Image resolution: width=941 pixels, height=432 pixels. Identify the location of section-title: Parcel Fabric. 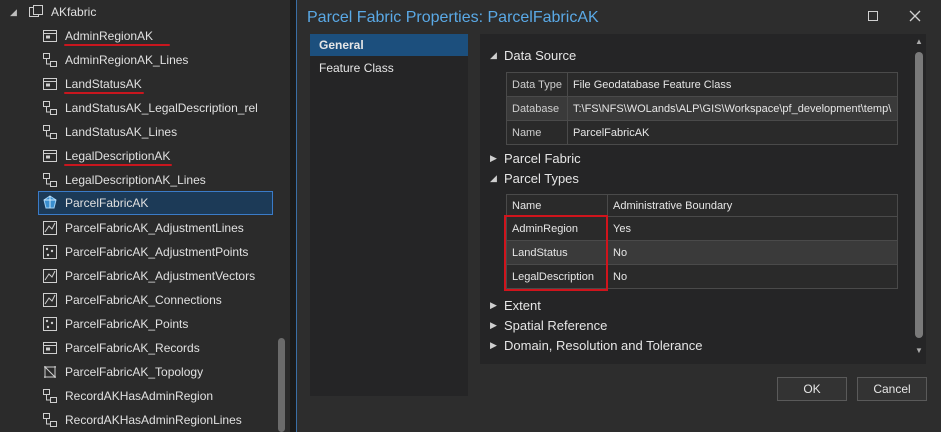
(542, 158).